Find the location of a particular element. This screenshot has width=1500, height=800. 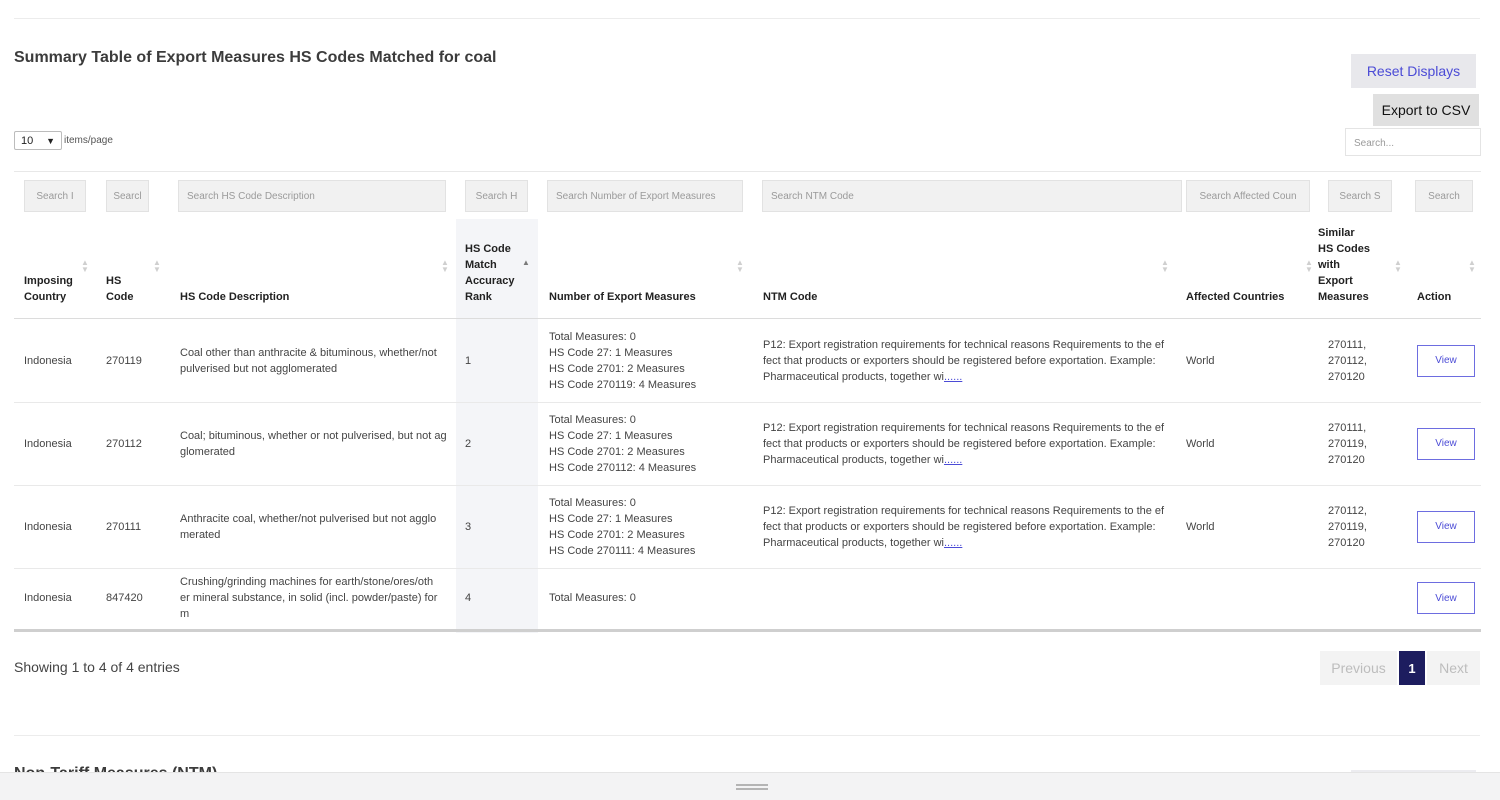

cell-hs-code: 847420 is located at coordinates (124, 598).